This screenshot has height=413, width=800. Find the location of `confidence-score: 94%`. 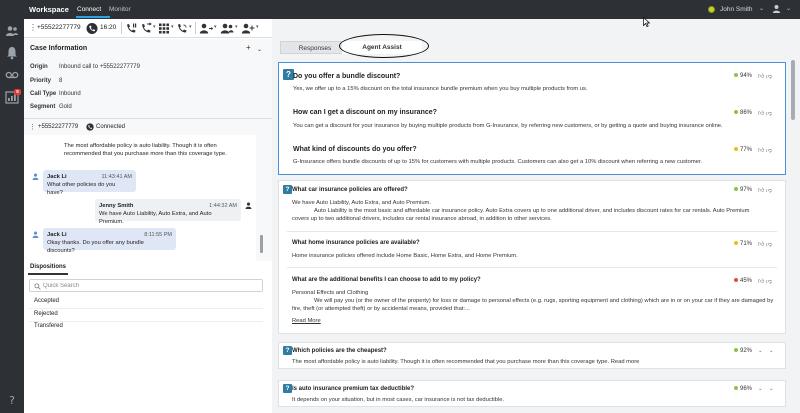

confidence-score: 94% is located at coordinates (743, 76).